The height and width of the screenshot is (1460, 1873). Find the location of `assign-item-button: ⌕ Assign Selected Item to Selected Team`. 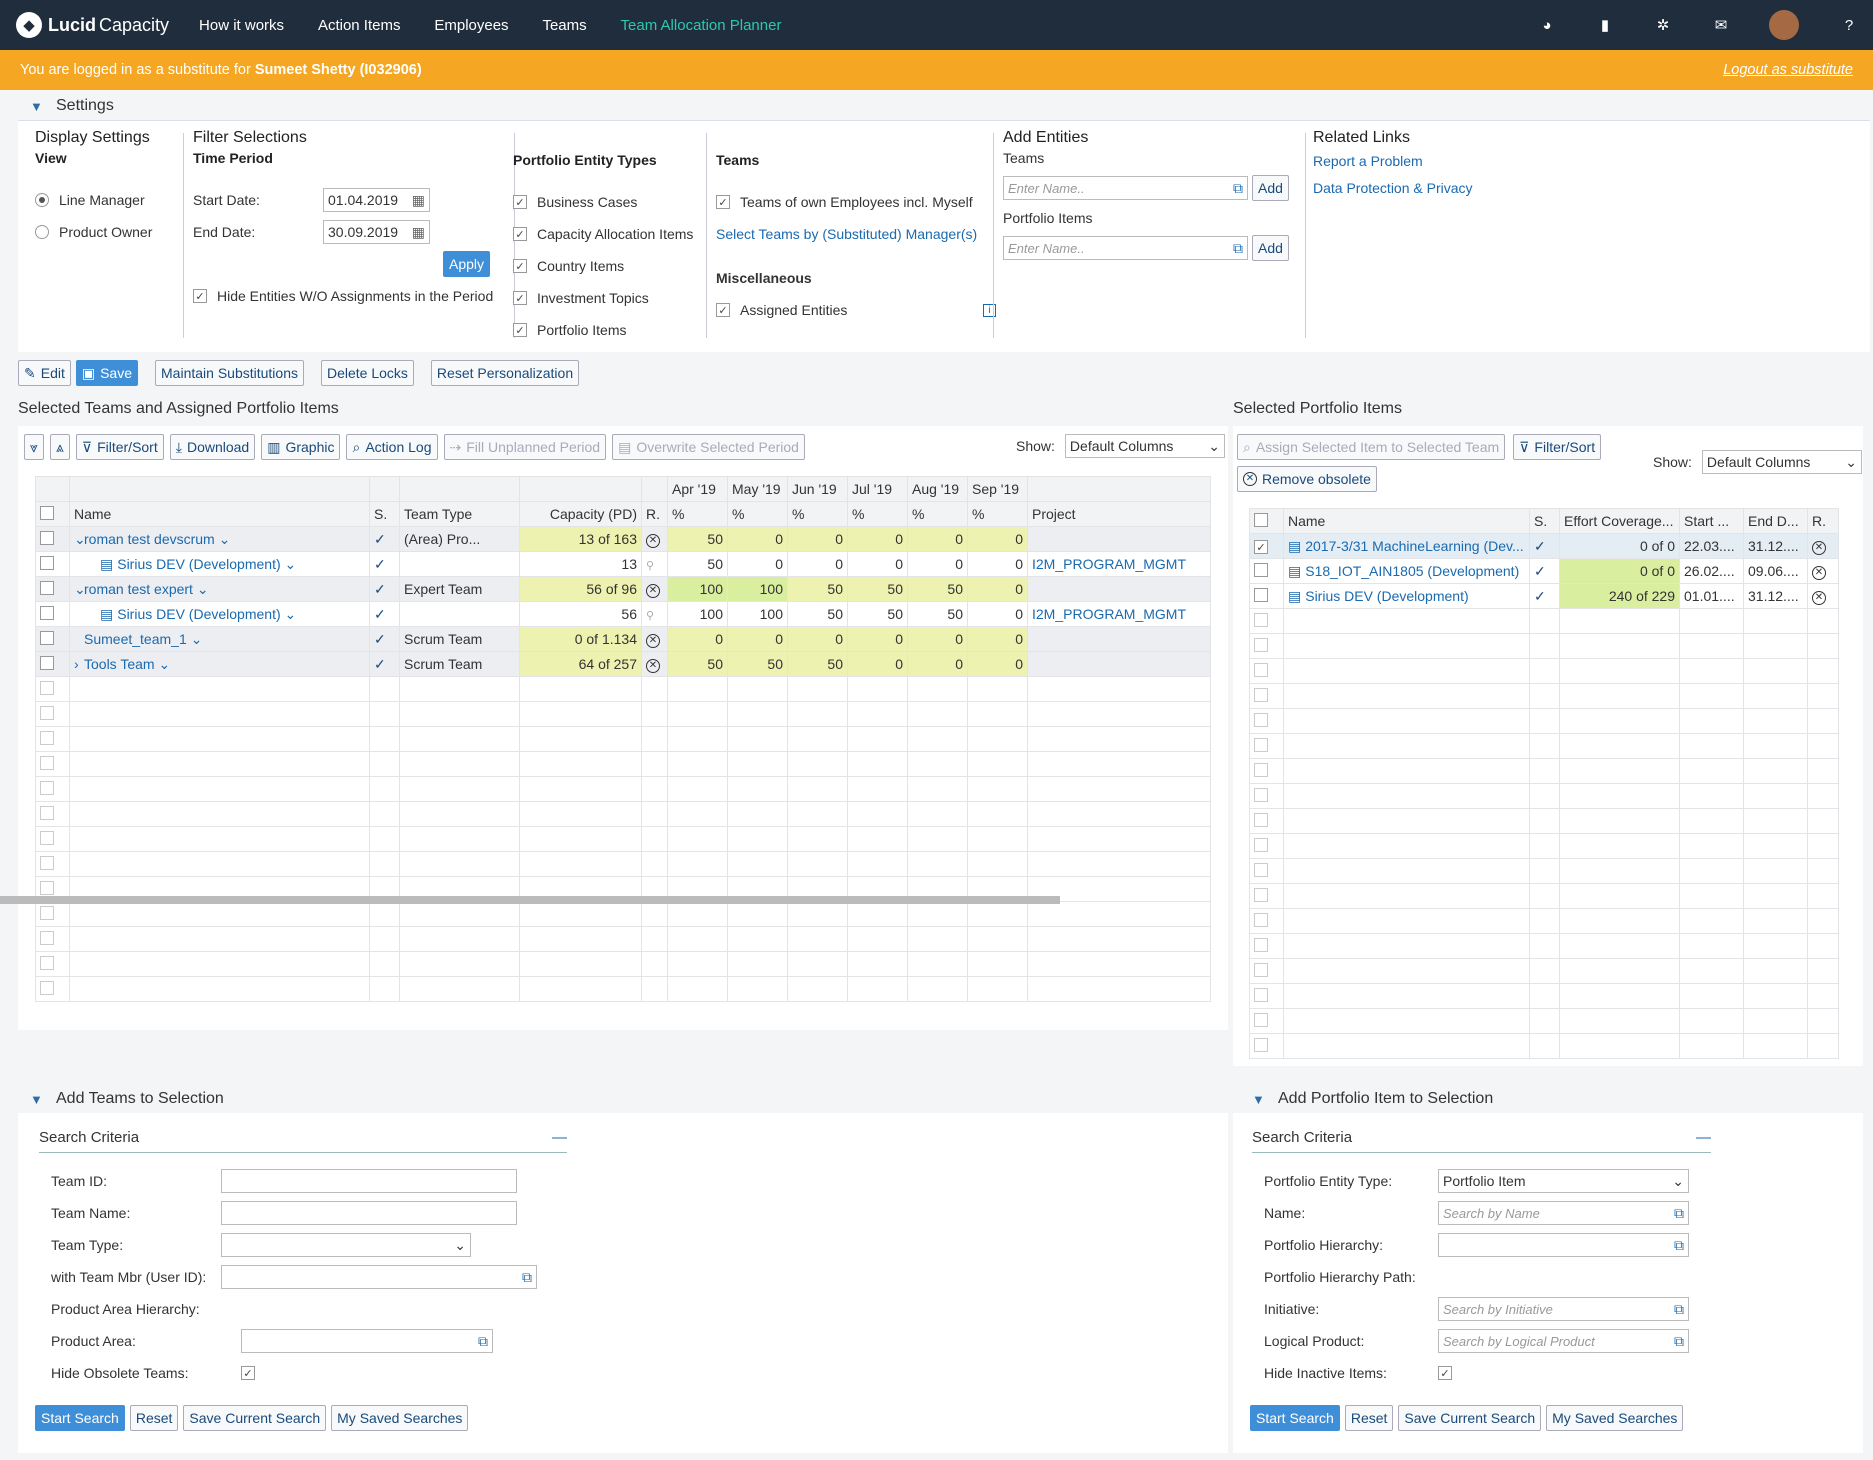

assign-item-button: ⌕ Assign Selected Item to Selected Team is located at coordinates (1371, 447).